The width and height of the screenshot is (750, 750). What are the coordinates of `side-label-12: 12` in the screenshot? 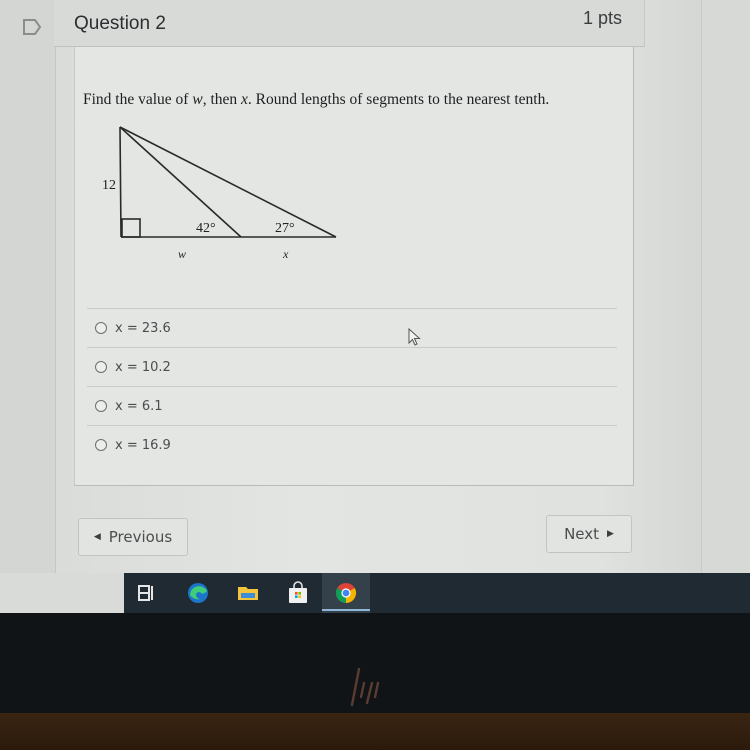 It's located at (109, 185).